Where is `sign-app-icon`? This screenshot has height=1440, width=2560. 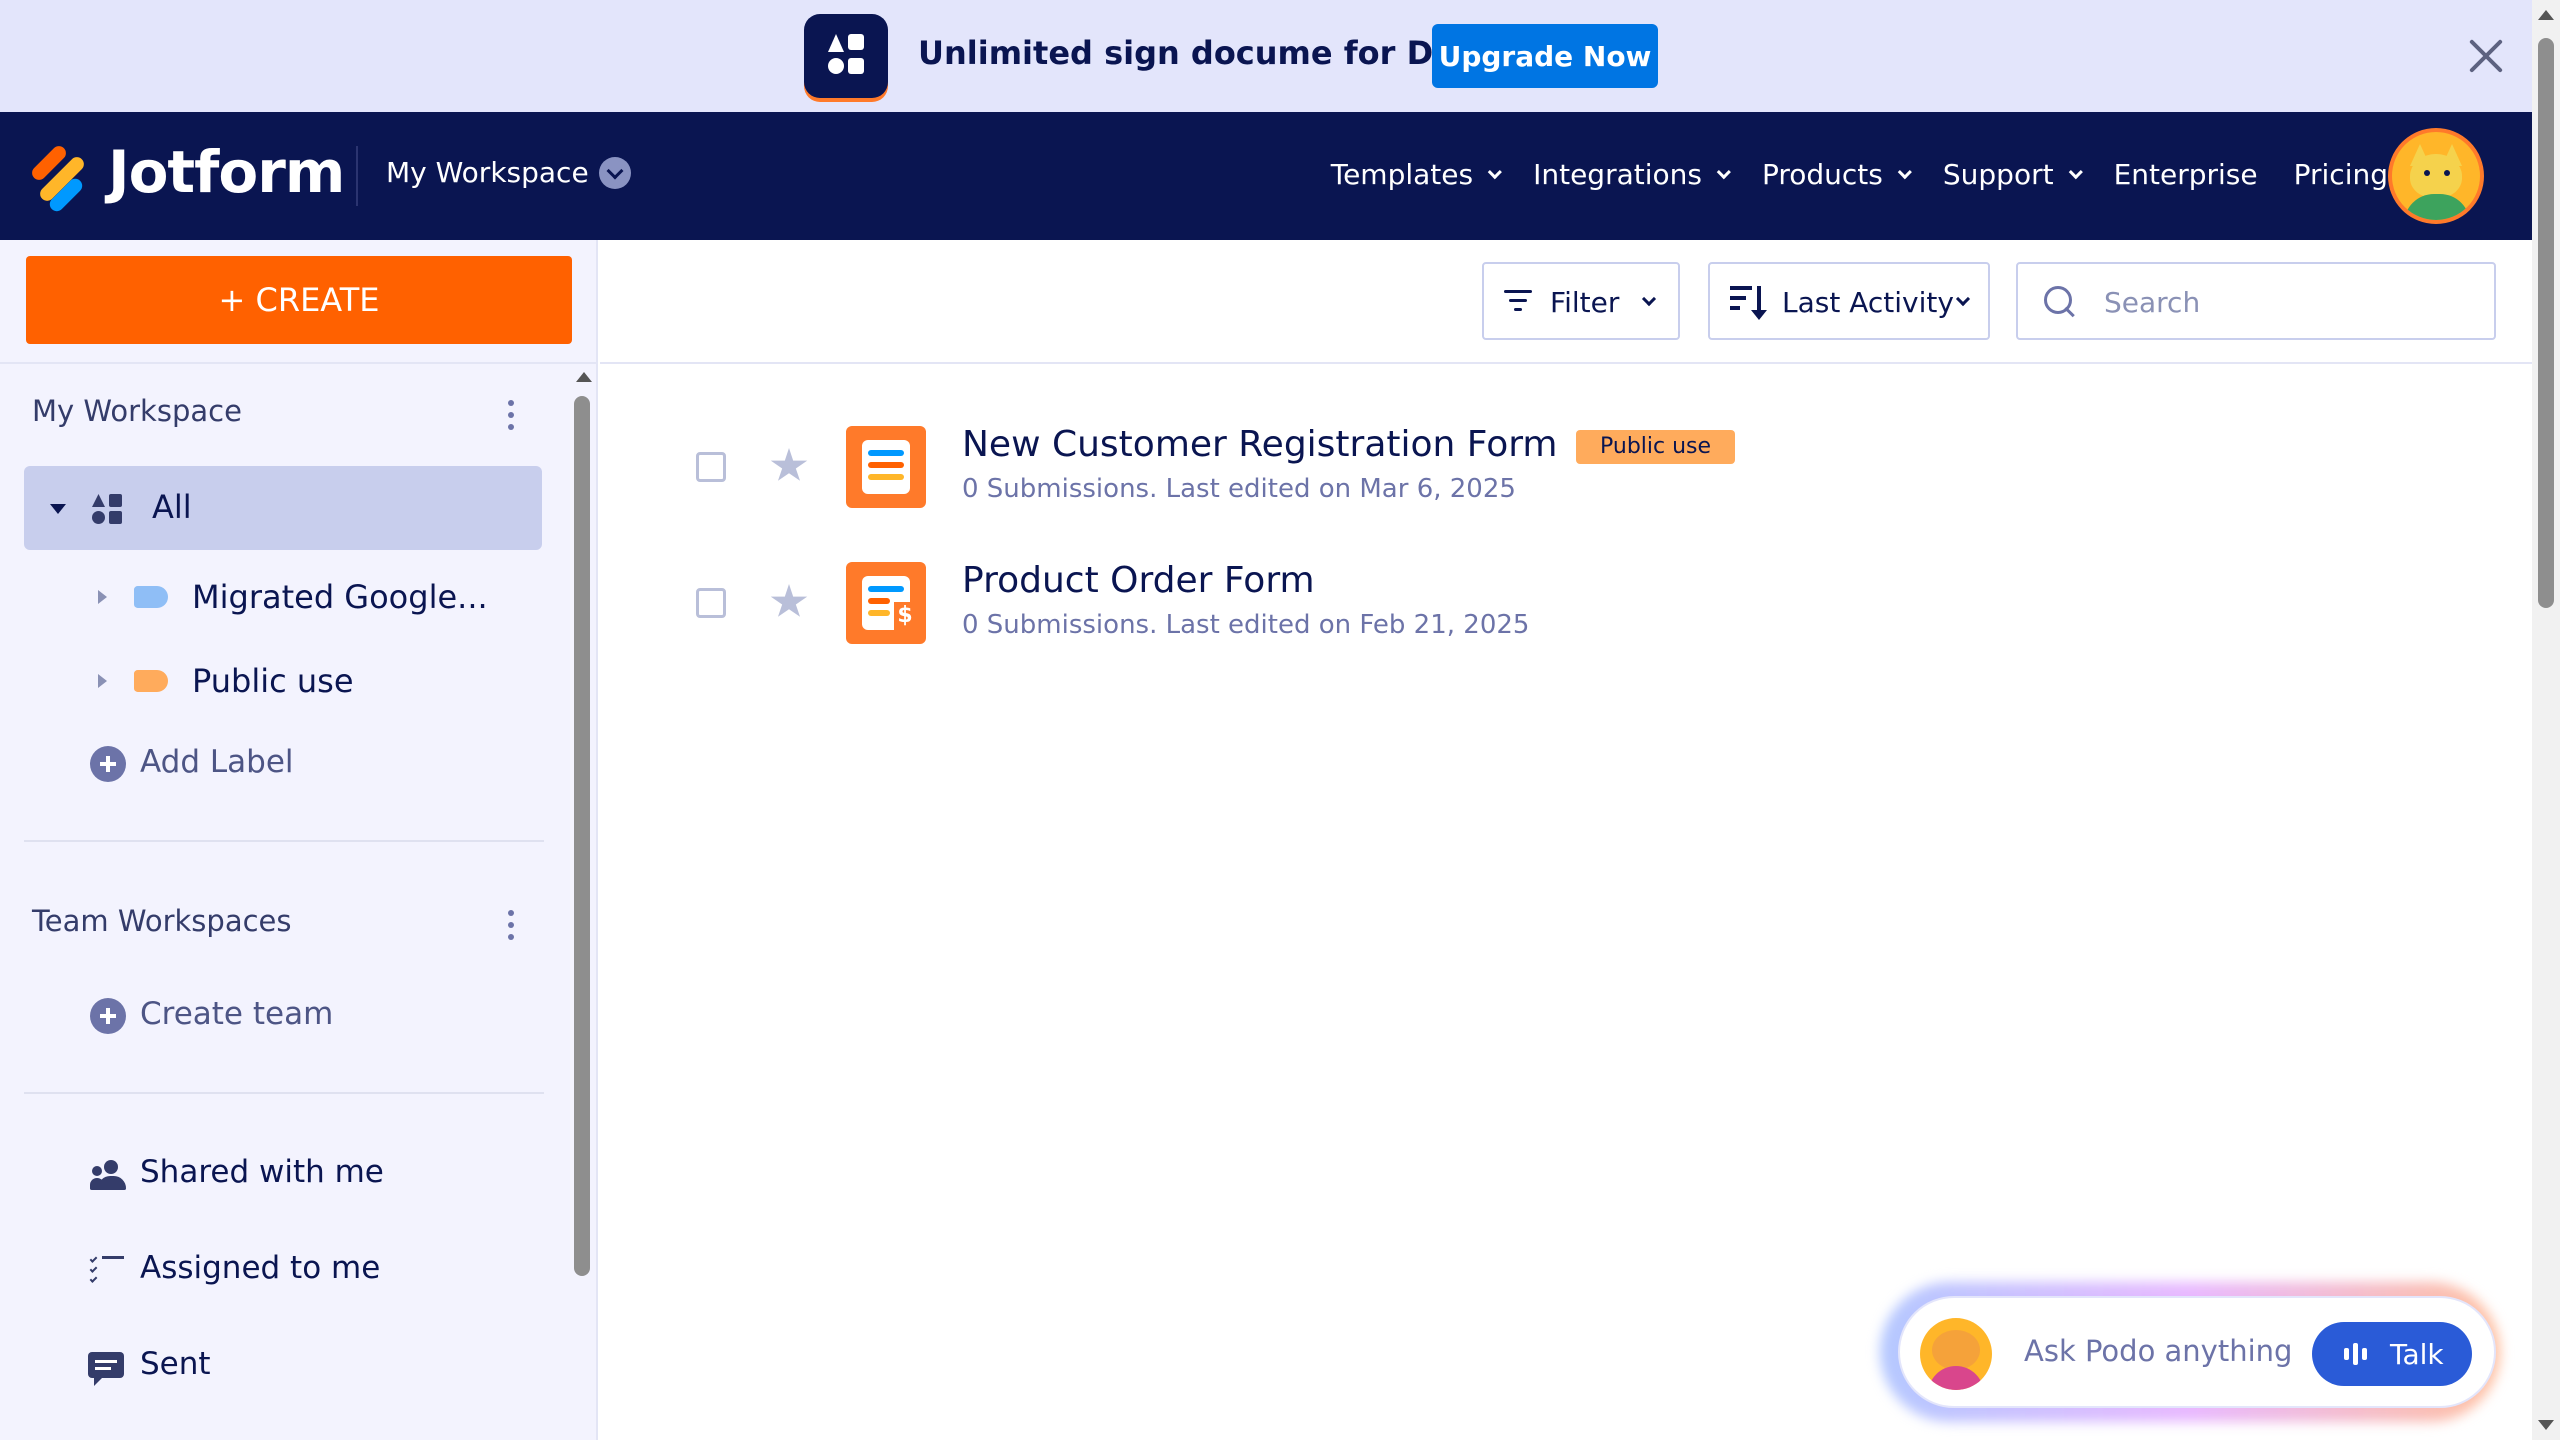 sign-app-icon is located at coordinates (846, 56).